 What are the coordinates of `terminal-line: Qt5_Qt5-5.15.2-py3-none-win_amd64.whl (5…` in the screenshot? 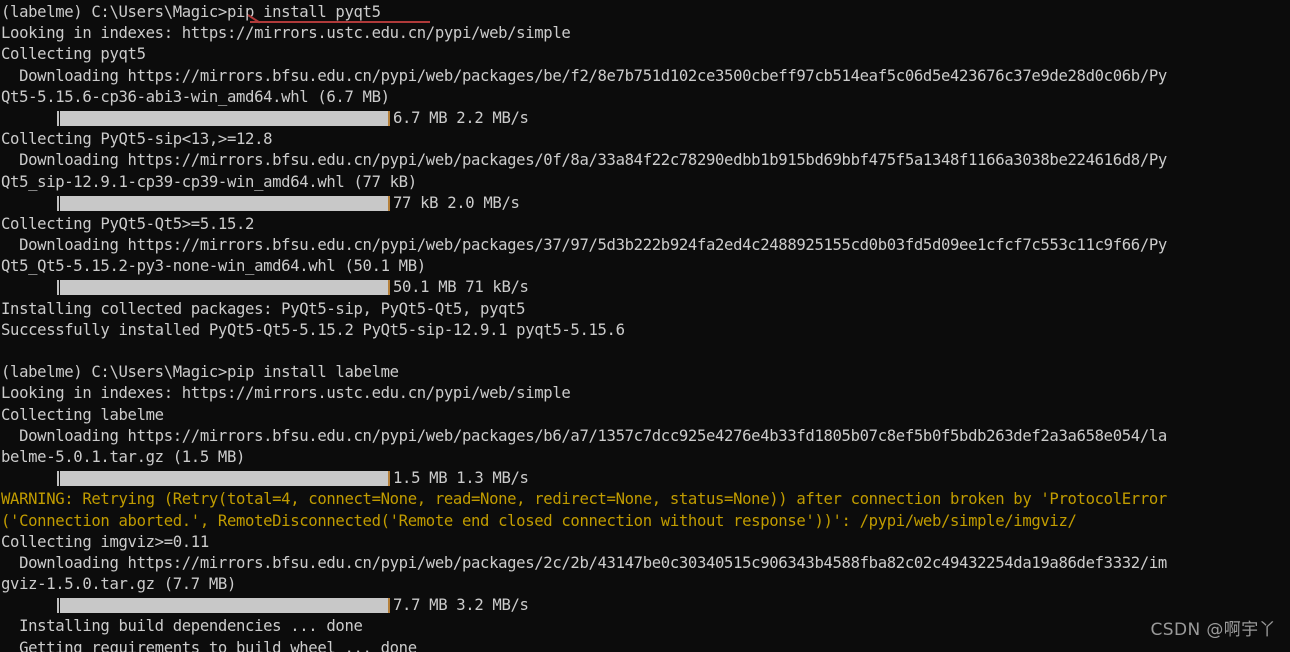 It's located at (213, 266).